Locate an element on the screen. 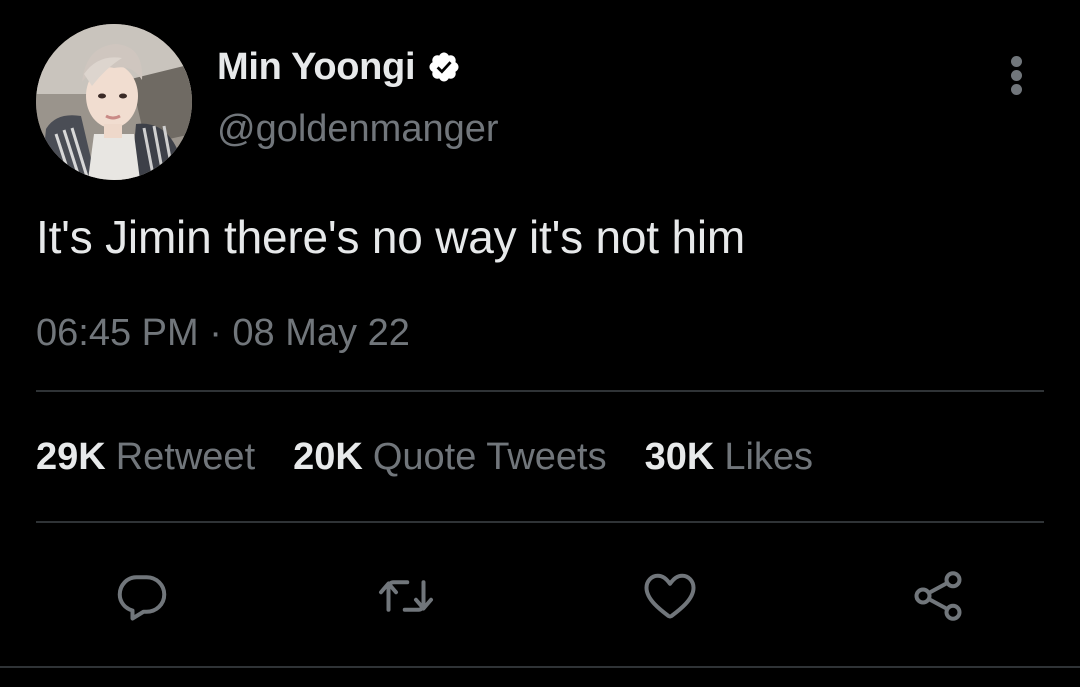 This screenshot has height=687, width=1080. stat-count: 29K is located at coordinates (71, 457).